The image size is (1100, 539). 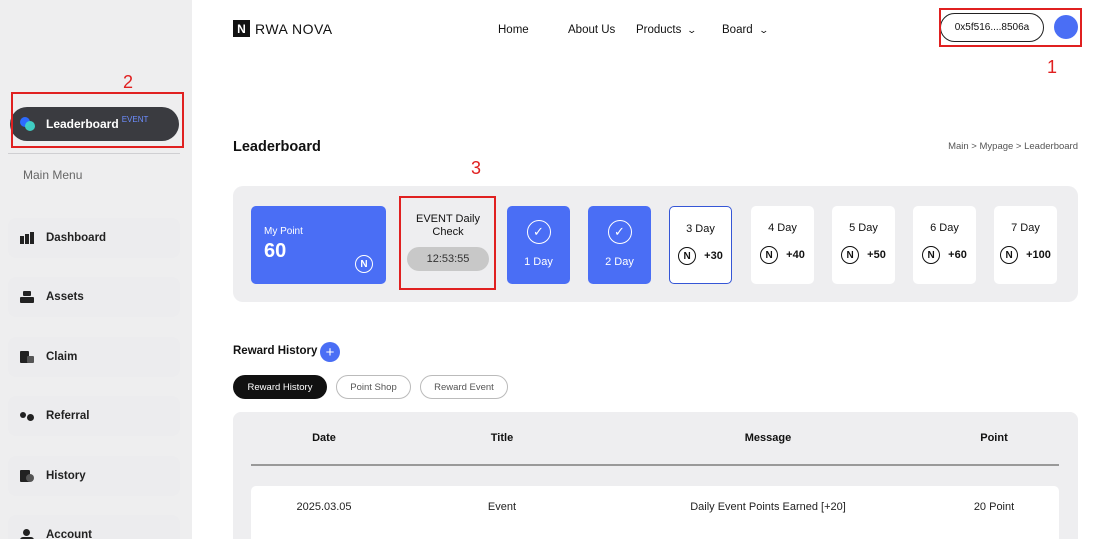 What do you see at coordinates (76, 238) in the screenshot?
I see `sidebar-item-label: Dashboard` at bounding box center [76, 238].